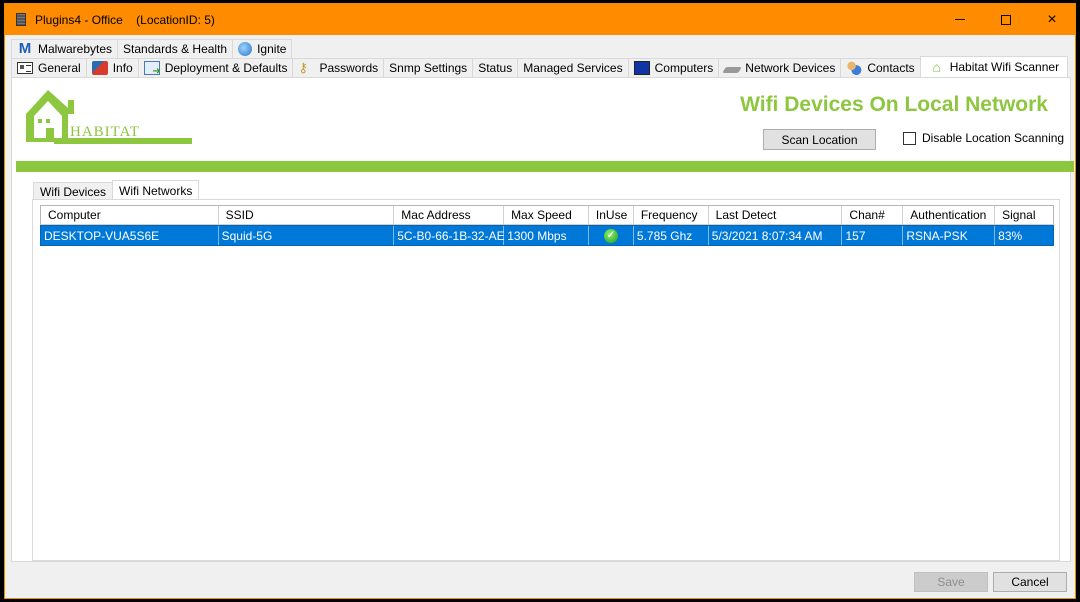  I want to click on tab-network-devices: Network Devices, so click(780, 67).